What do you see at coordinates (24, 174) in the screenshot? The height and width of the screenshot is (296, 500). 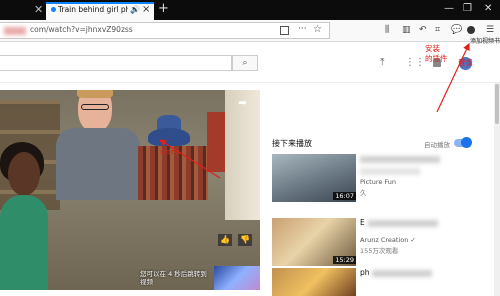 I see `video-person-face` at bounding box center [24, 174].